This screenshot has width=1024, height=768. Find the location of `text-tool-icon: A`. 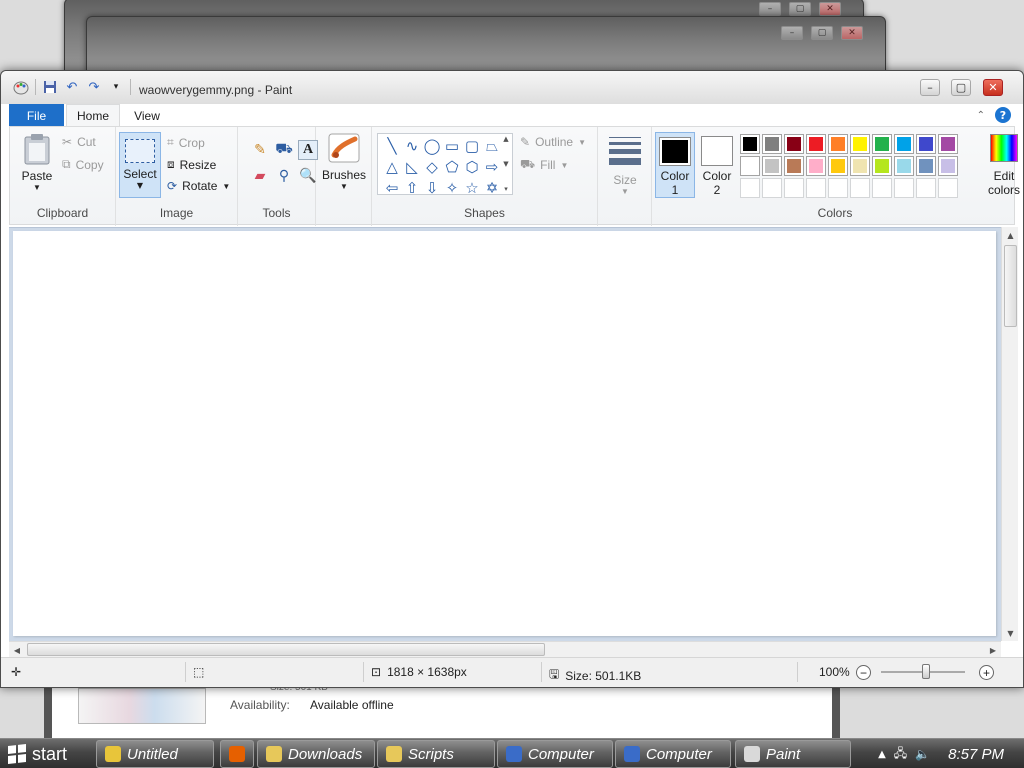

text-tool-icon: A is located at coordinates (308, 150).